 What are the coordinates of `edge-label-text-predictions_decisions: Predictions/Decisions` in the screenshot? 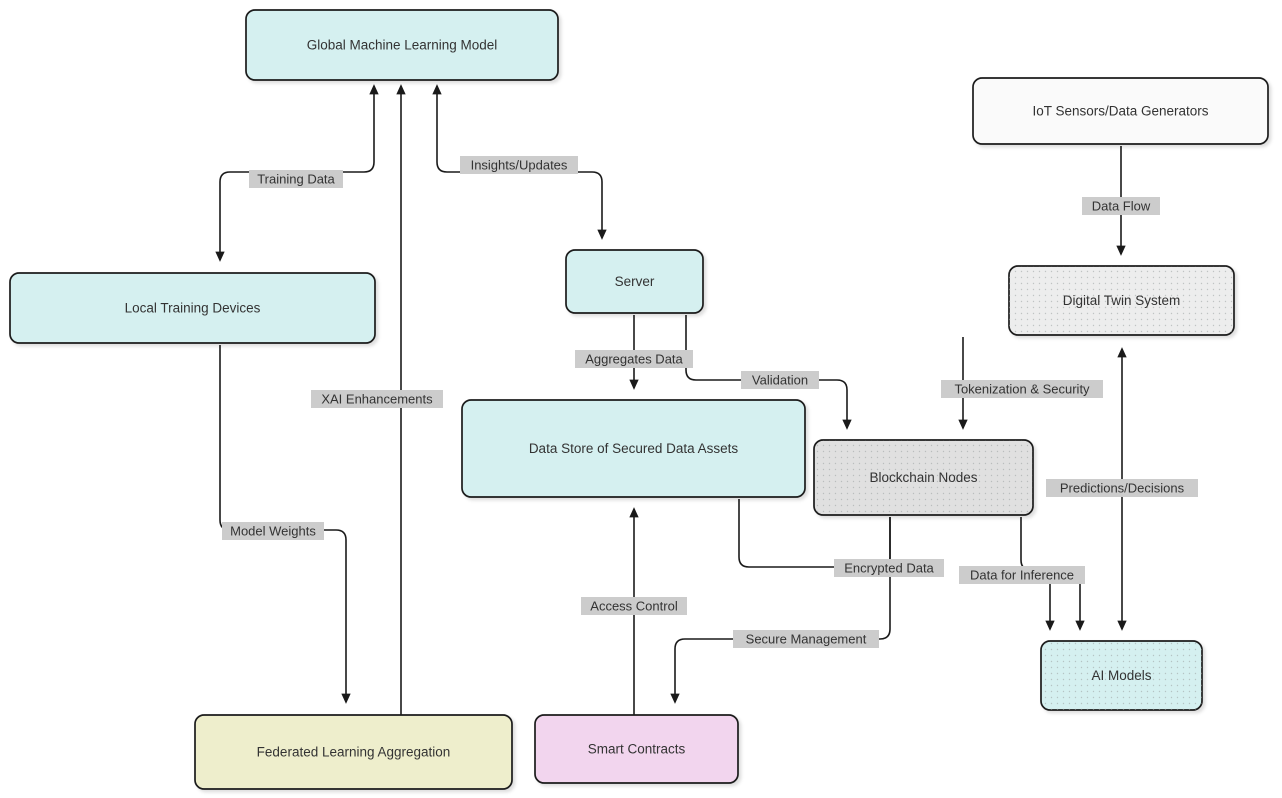 It's located at (1122, 487).